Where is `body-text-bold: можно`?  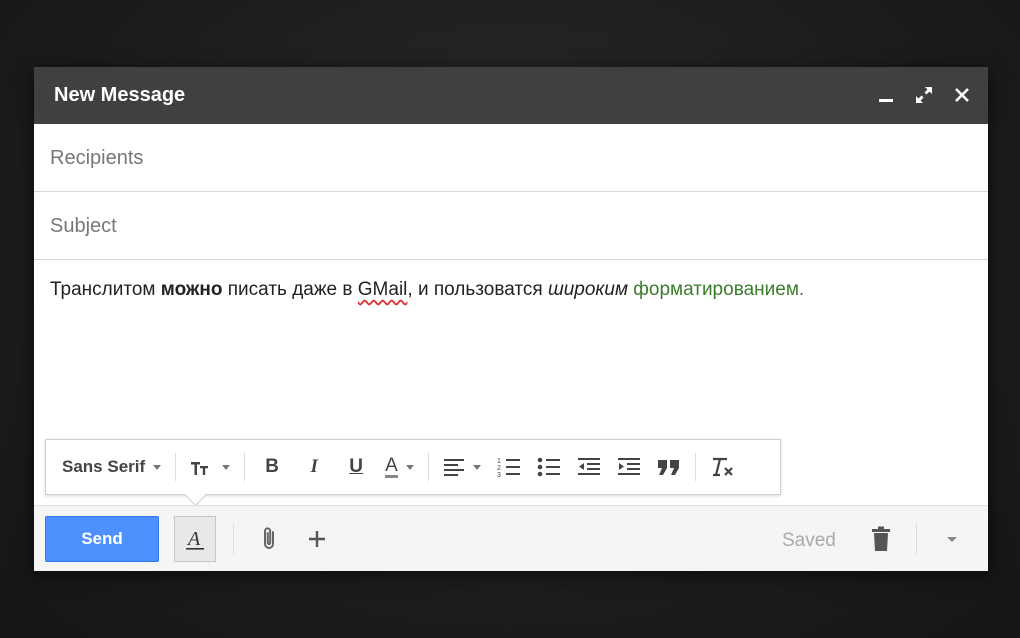 body-text-bold: можно is located at coordinates (191, 289).